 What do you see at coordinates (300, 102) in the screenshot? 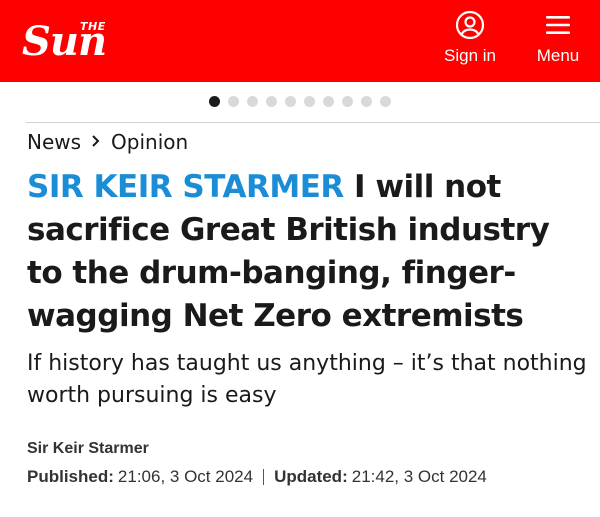
I see `carousel-dots` at bounding box center [300, 102].